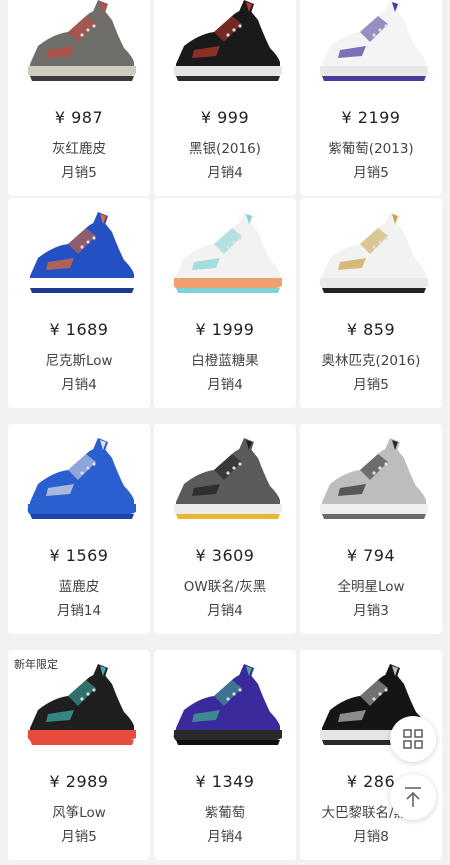 The image size is (450, 865). I want to click on product-price: ¥ 987, so click(79, 117).